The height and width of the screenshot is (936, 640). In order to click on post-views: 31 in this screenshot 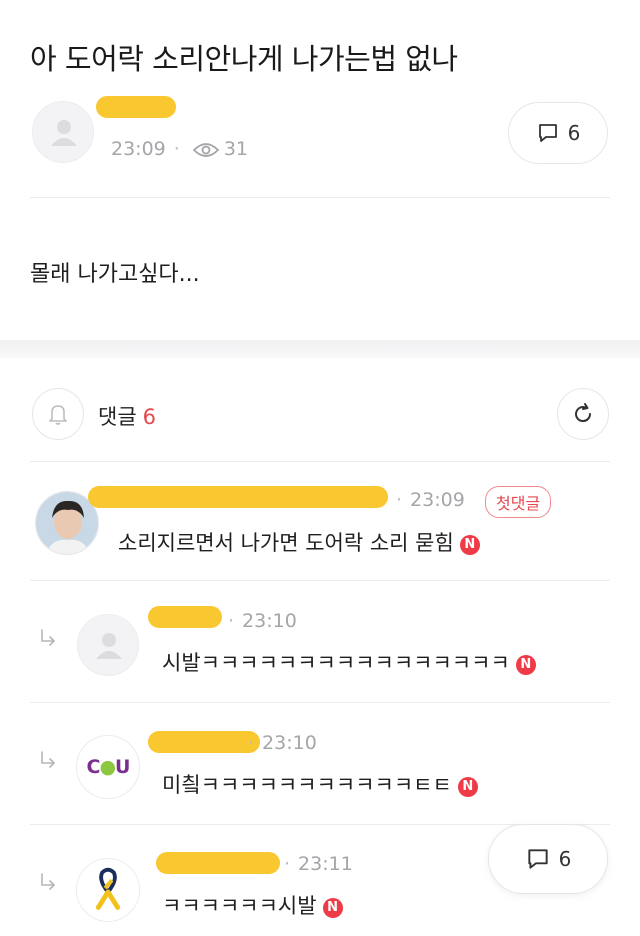, I will do `click(235, 149)`.